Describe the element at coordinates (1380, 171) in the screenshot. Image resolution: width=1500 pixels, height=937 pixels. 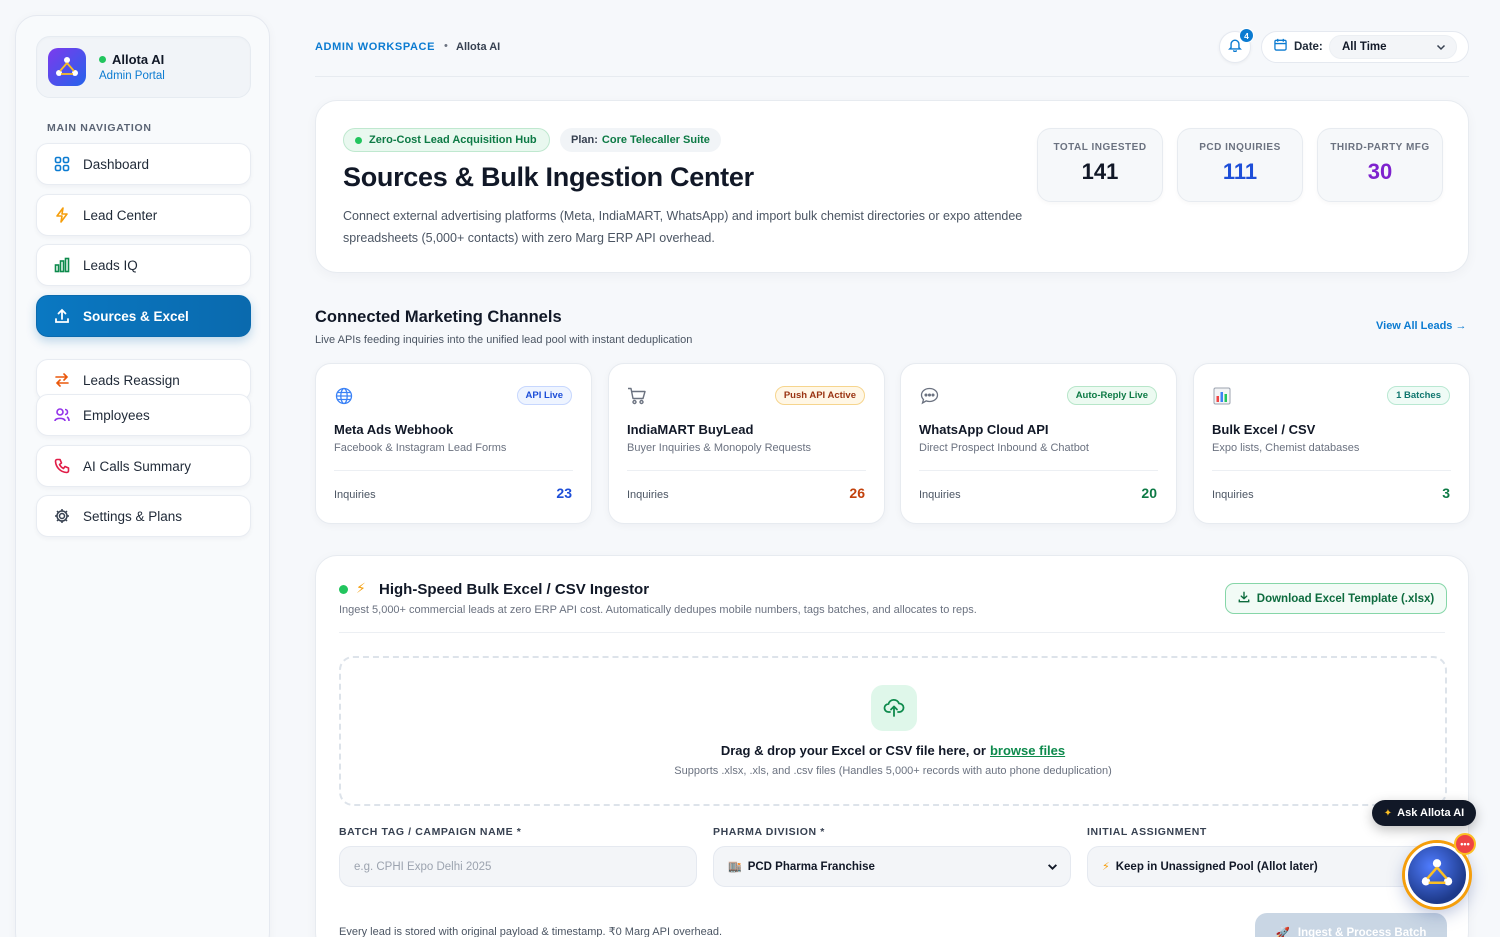
I see `stat-value: 30` at that location.